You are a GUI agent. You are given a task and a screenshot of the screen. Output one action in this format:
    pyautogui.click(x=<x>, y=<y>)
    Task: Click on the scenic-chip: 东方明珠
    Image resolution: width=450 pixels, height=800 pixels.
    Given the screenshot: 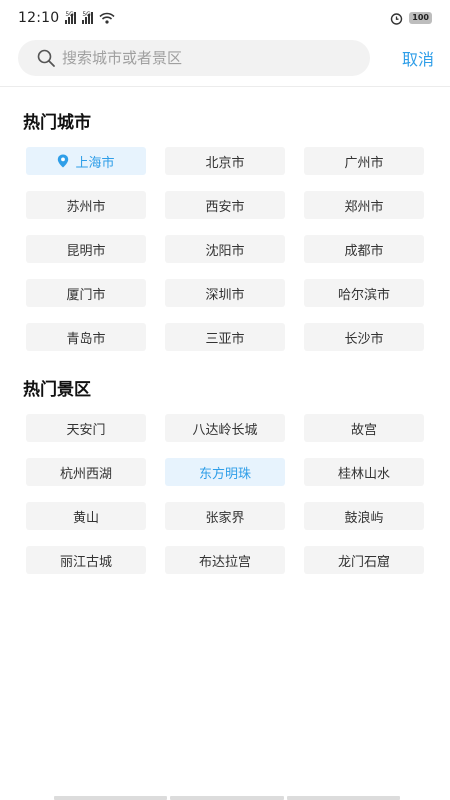 What is the action you would take?
    pyautogui.click(x=225, y=472)
    